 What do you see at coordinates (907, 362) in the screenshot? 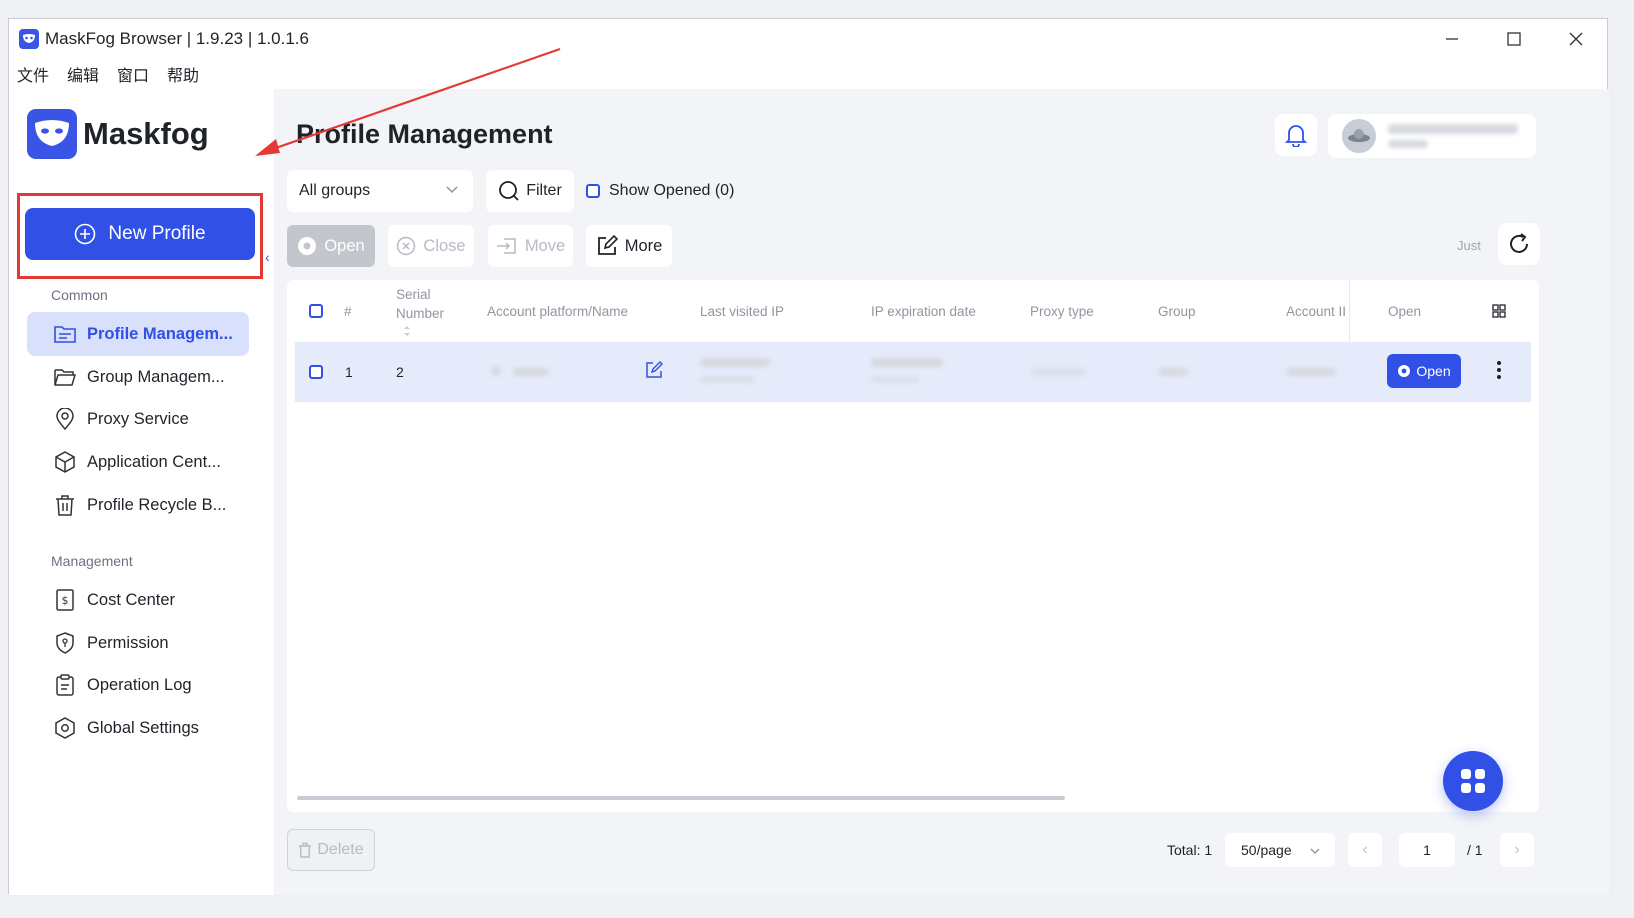
I see `ip-expiration-redacted` at bounding box center [907, 362].